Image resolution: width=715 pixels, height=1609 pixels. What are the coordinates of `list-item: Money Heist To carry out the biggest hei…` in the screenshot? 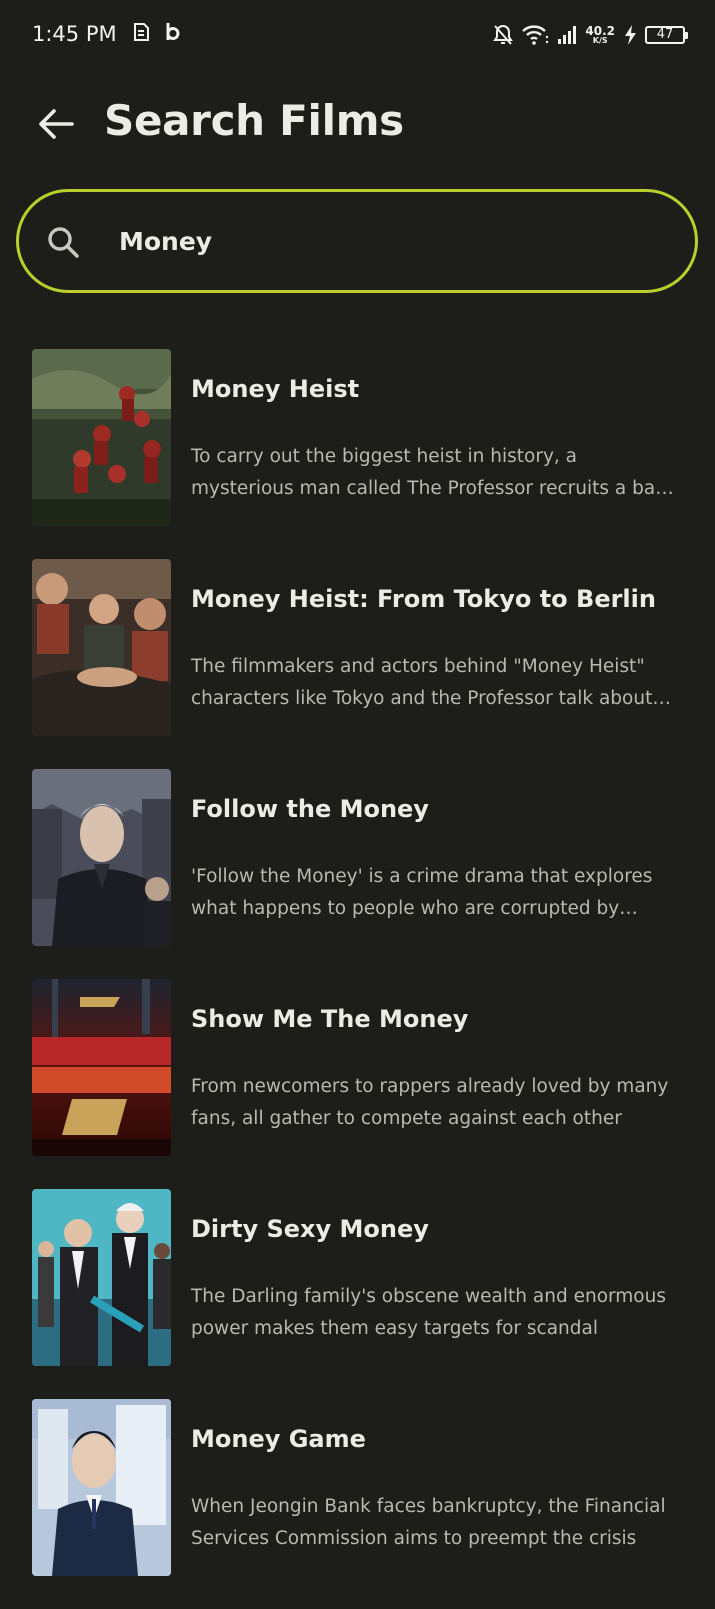 It's located at (357, 437).